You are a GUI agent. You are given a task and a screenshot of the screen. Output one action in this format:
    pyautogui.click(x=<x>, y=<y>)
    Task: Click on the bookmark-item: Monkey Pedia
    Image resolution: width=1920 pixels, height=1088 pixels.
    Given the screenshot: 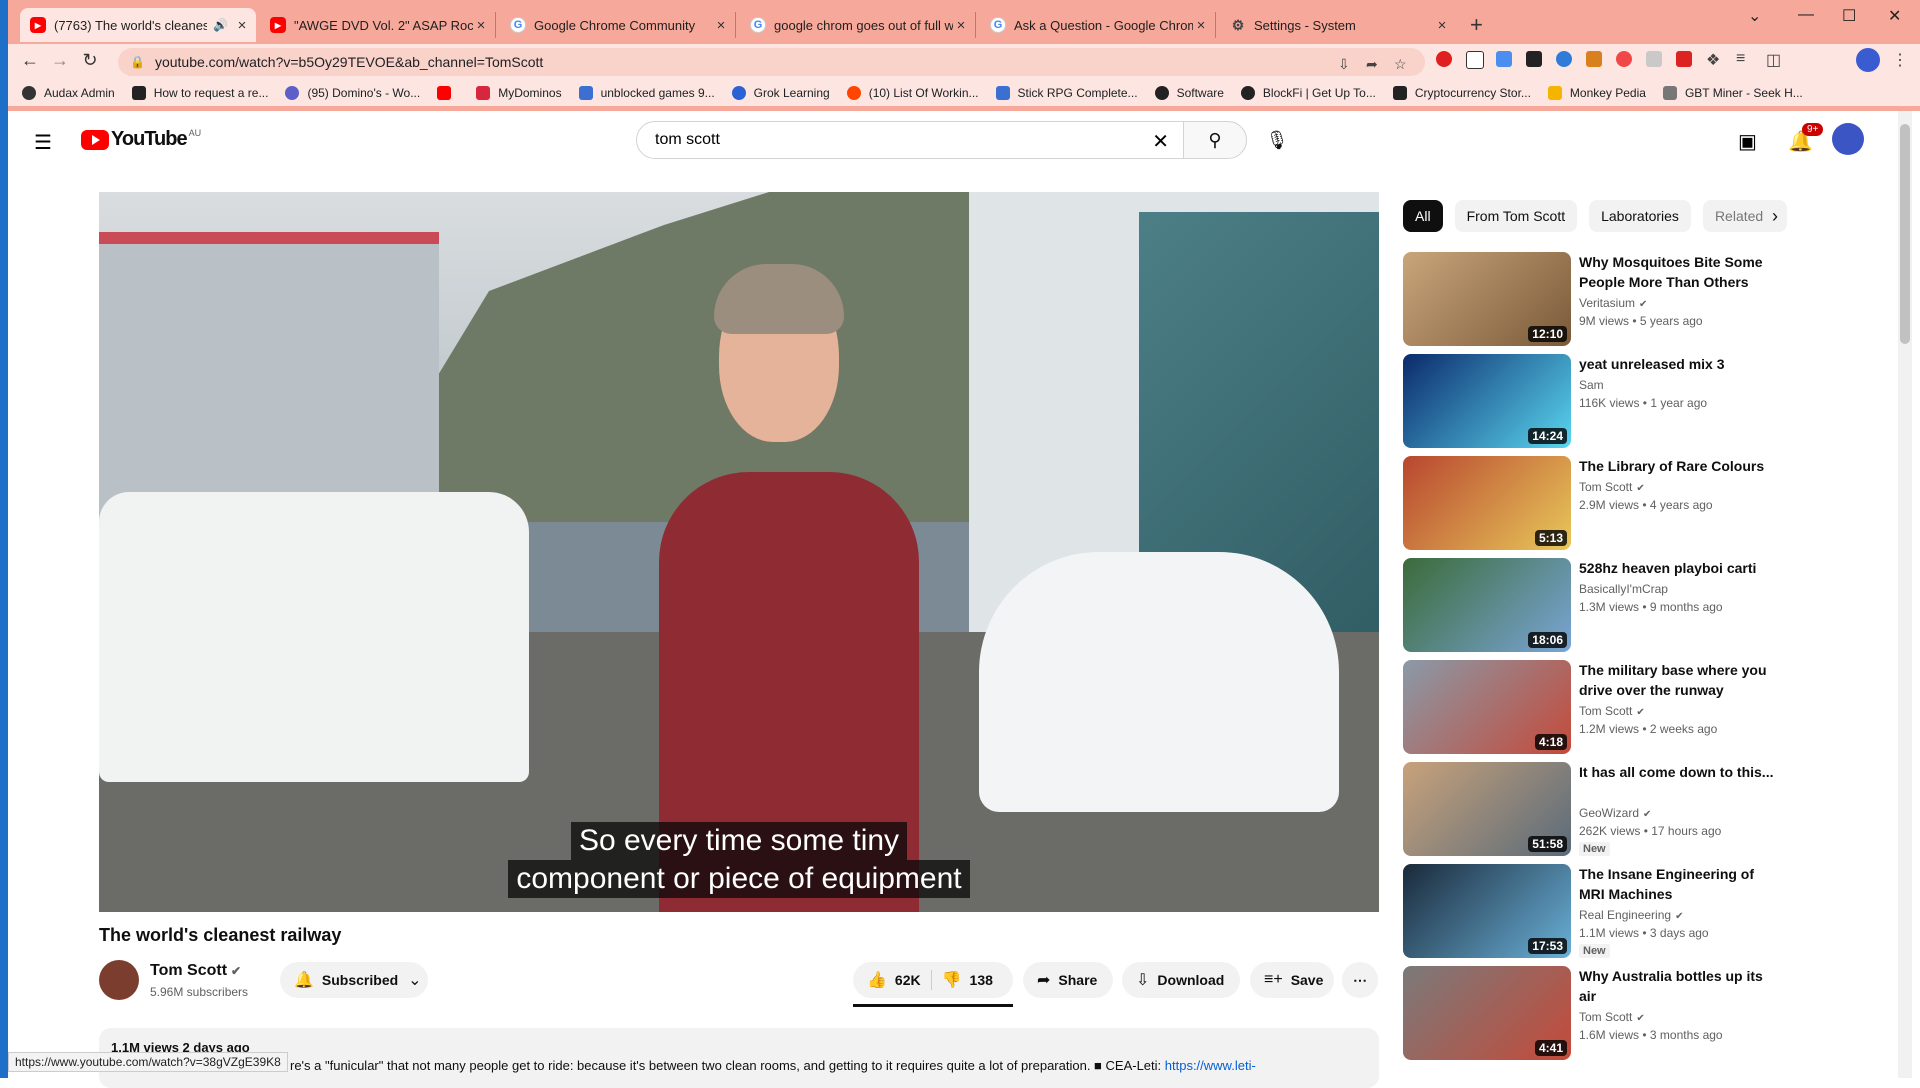 What is the action you would take?
    pyautogui.click(x=1596, y=93)
    